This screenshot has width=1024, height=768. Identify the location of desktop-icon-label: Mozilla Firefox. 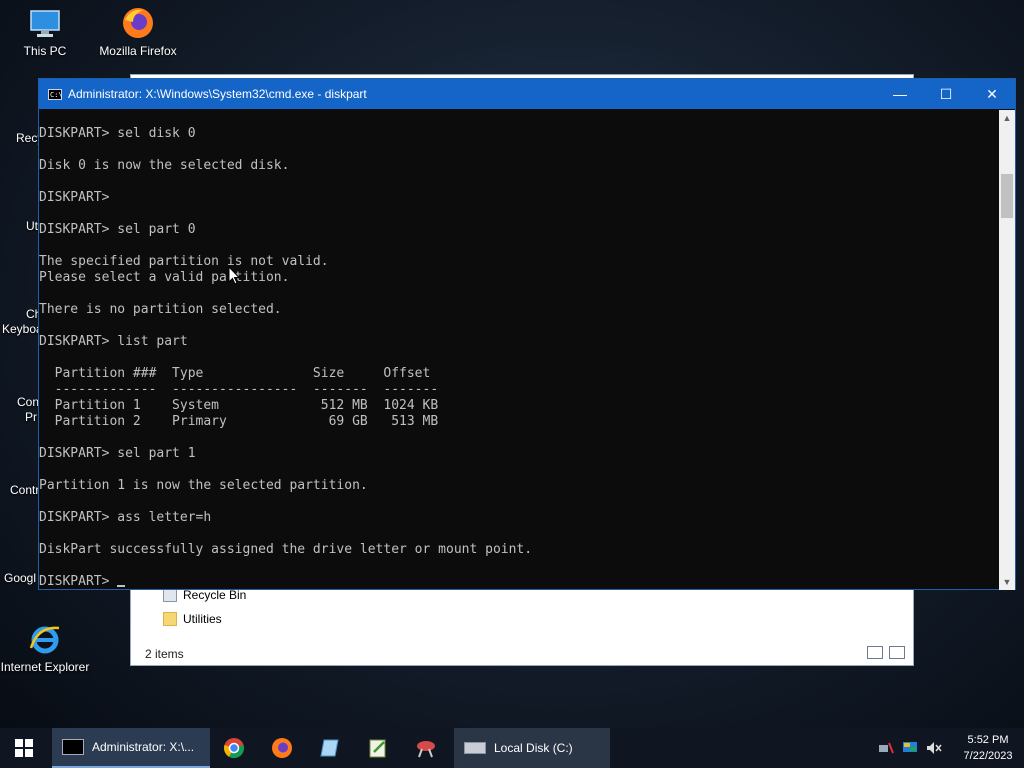
(138, 51).